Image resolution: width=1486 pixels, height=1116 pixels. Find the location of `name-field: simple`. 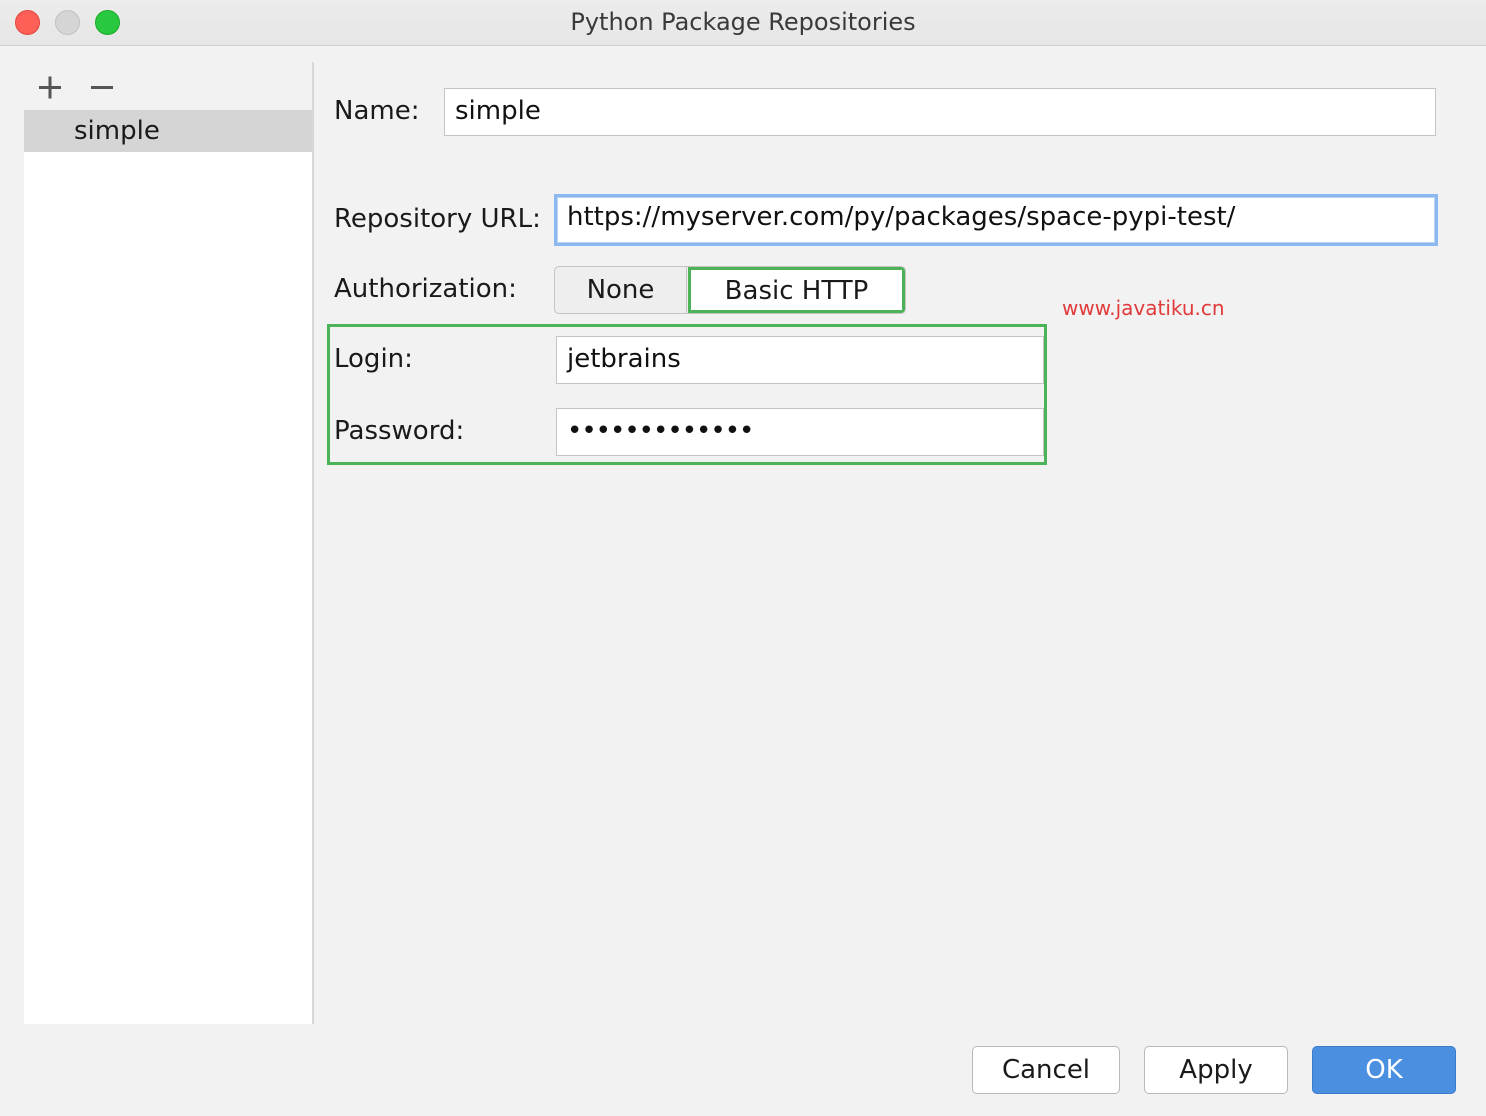

name-field: simple is located at coordinates (940, 112).